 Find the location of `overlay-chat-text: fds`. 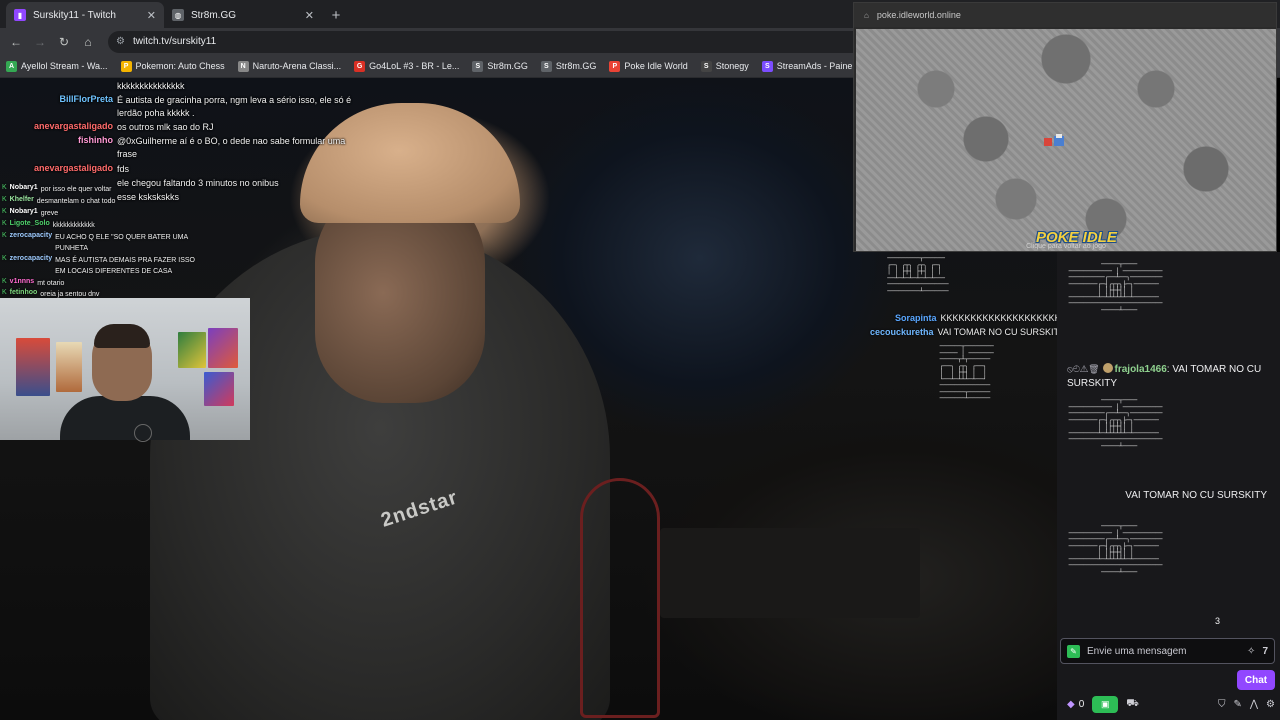

overlay-chat-text: fds is located at coordinates (123, 169).